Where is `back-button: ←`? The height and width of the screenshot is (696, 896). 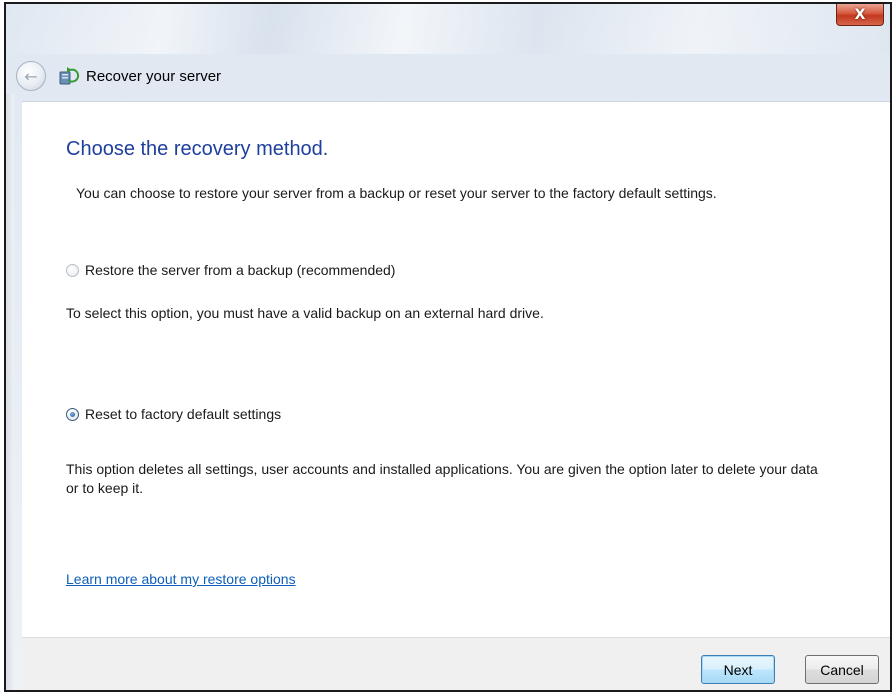 back-button: ← is located at coordinates (31, 76).